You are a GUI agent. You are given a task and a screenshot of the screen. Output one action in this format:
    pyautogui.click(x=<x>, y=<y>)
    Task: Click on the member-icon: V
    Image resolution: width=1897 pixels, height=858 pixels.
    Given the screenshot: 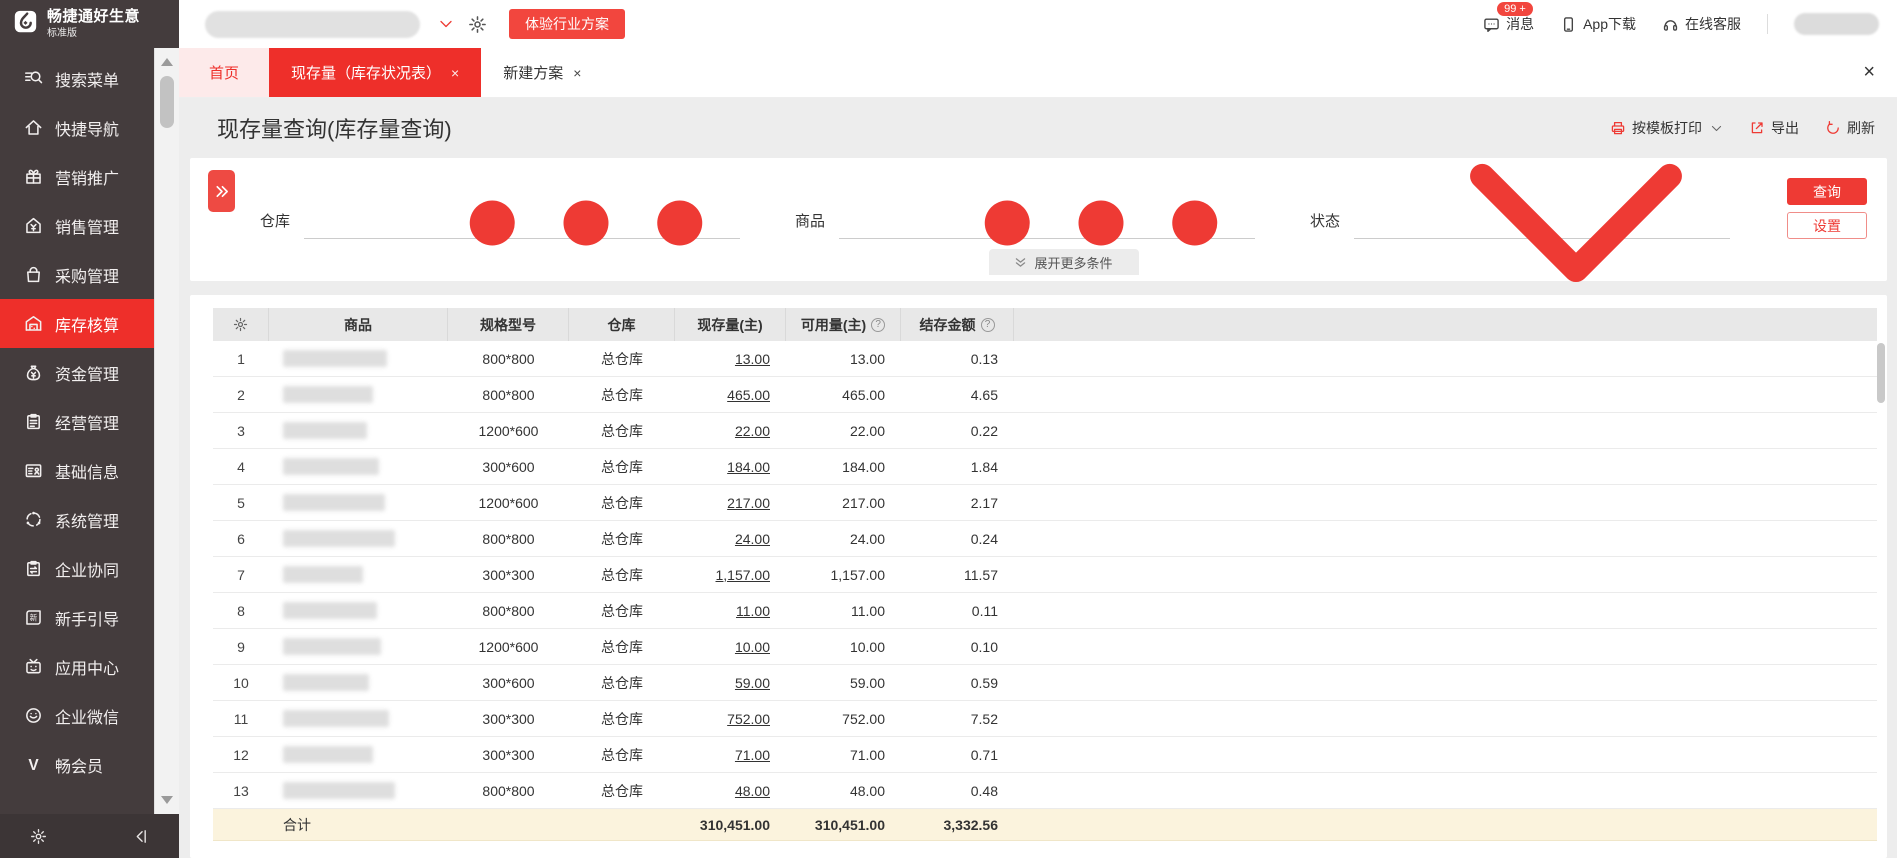 What is the action you would take?
    pyautogui.click(x=33, y=764)
    